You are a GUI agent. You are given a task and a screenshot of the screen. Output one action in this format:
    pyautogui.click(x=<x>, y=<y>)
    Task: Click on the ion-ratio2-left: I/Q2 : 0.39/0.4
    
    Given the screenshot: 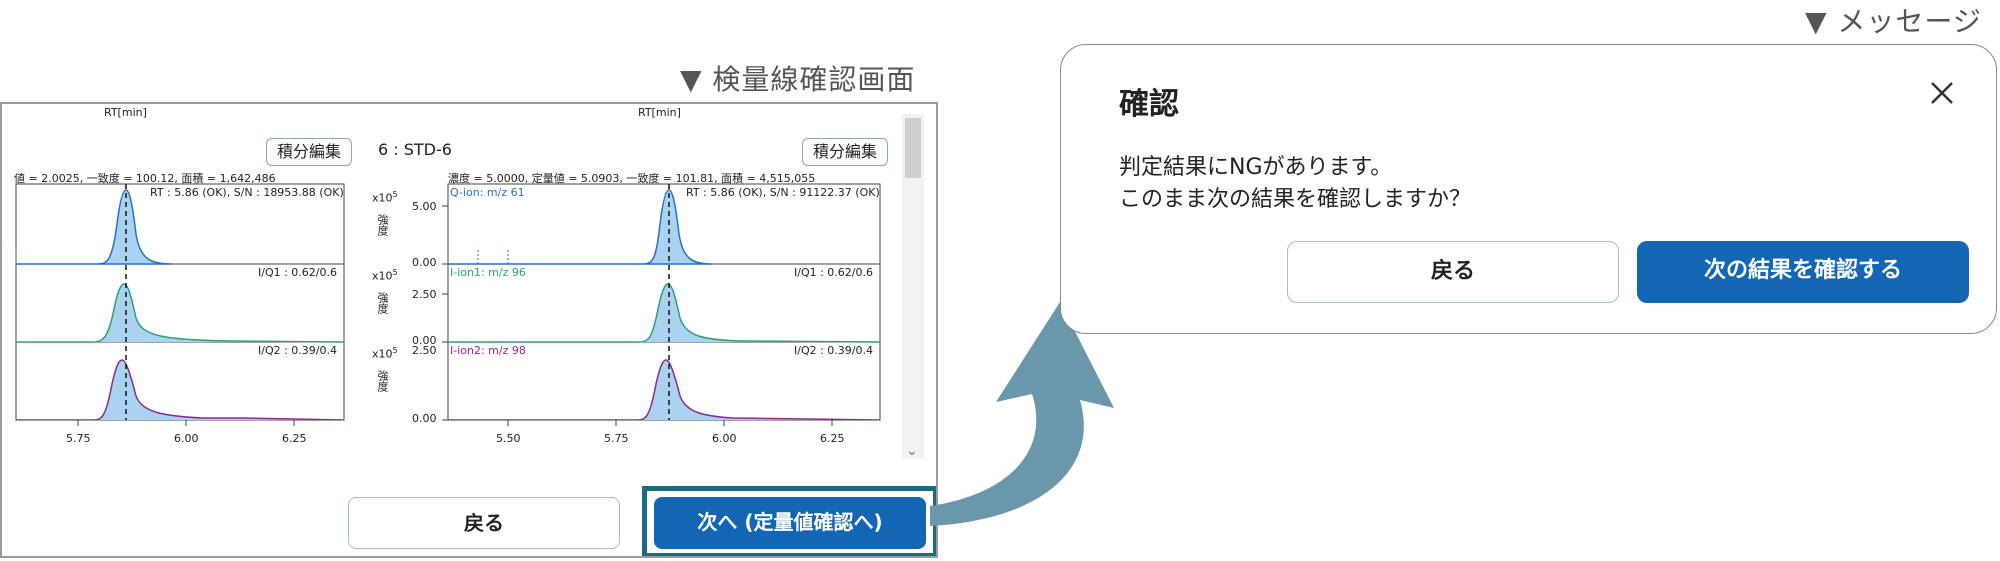 What is the action you would take?
    pyautogui.click(x=297, y=350)
    